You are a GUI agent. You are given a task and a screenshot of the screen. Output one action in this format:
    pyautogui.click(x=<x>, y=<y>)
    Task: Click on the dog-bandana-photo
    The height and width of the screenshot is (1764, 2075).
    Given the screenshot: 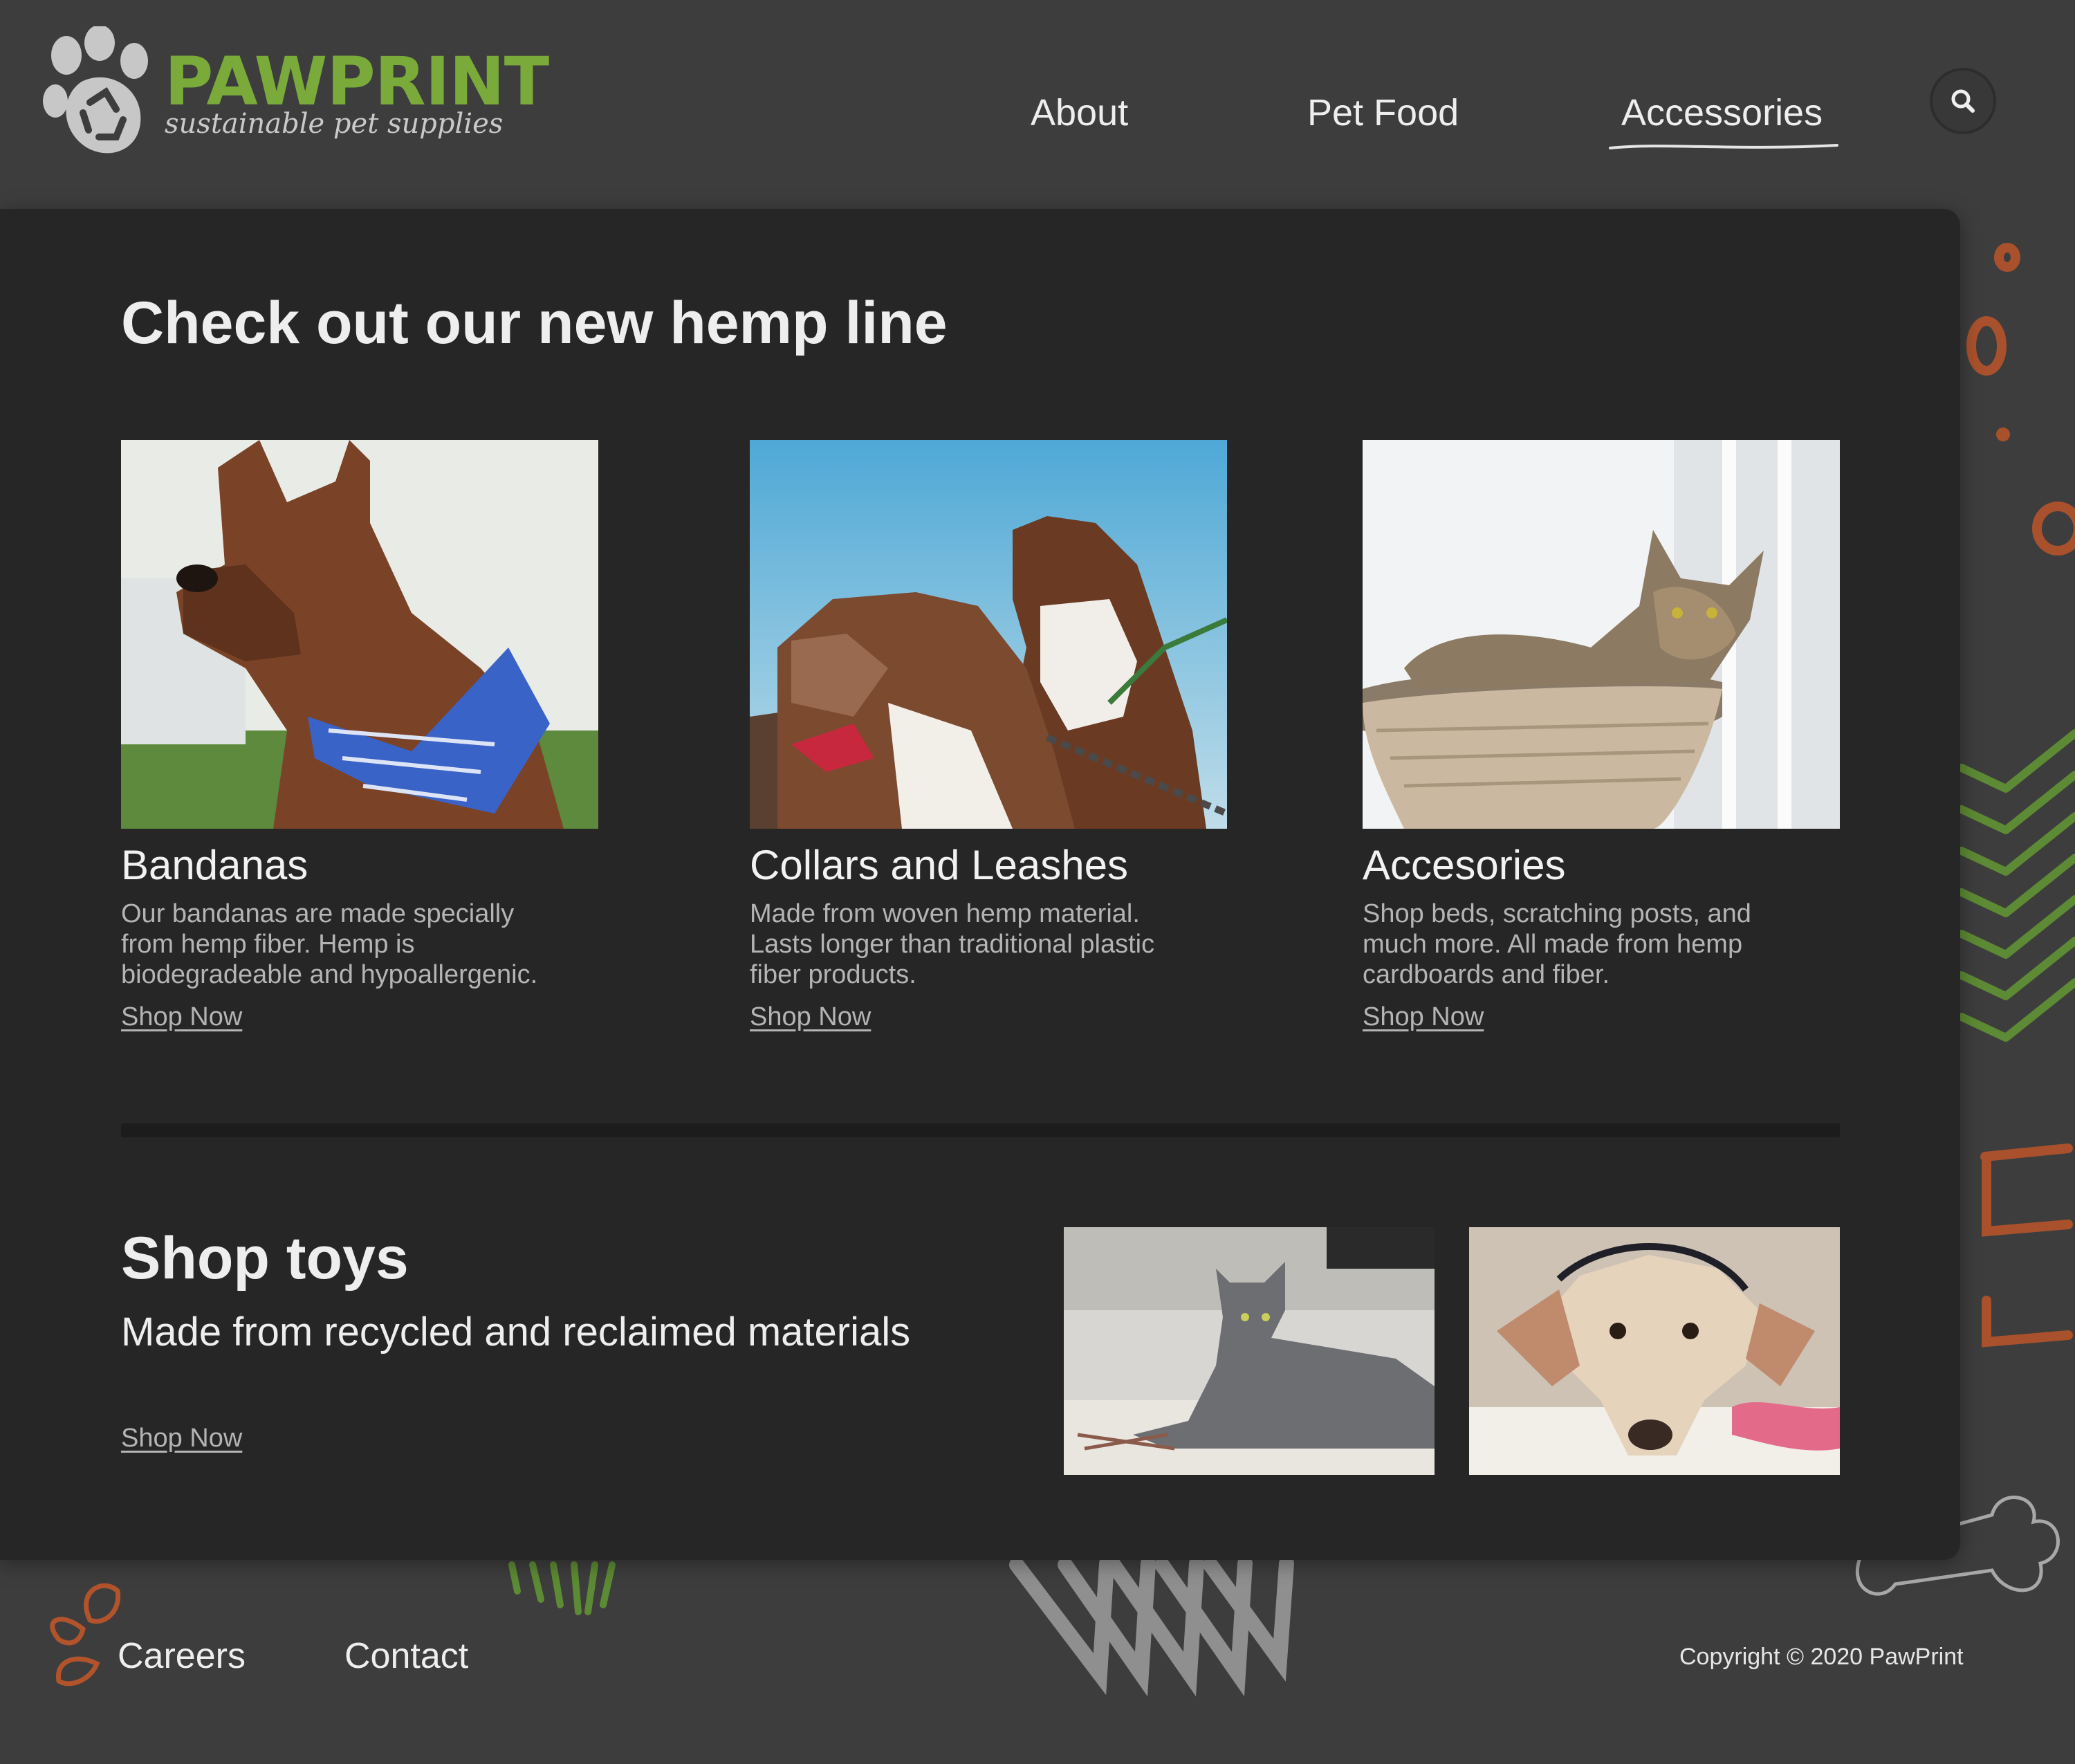 What is the action you would take?
    pyautogui.click(x=359, y=634)
    